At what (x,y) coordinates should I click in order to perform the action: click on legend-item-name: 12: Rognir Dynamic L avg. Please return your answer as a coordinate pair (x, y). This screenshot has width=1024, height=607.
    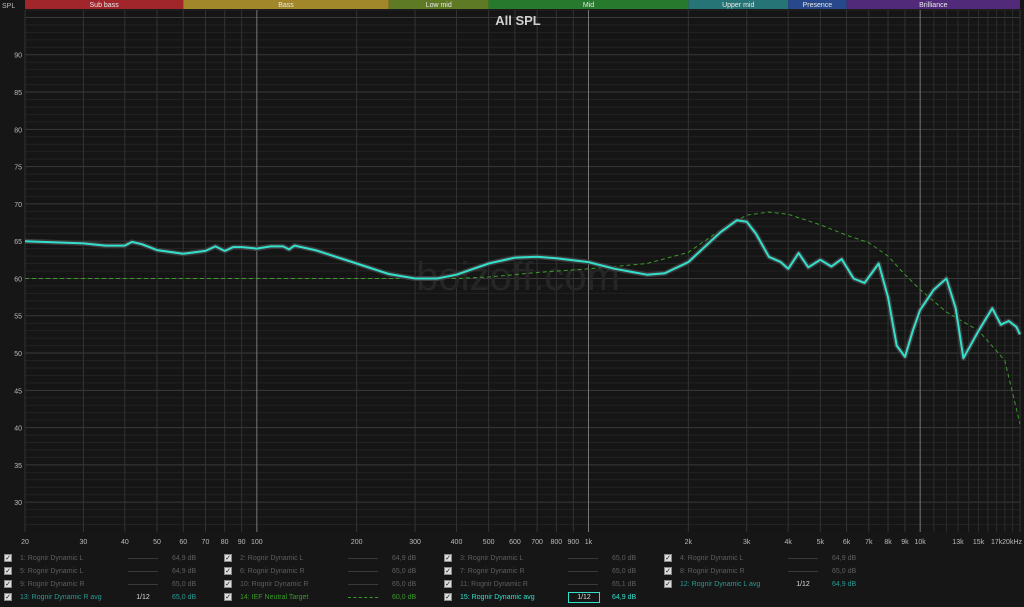
    Looking at the image, I should click on (720, 584).